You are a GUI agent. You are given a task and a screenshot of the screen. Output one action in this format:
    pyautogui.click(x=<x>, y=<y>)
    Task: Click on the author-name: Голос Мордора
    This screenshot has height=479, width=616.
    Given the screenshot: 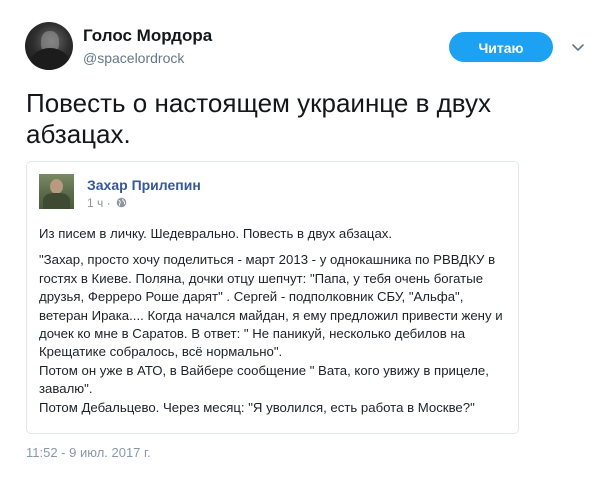 What is the action you would take?
    pyautogui.click(x=147, y=36)
    